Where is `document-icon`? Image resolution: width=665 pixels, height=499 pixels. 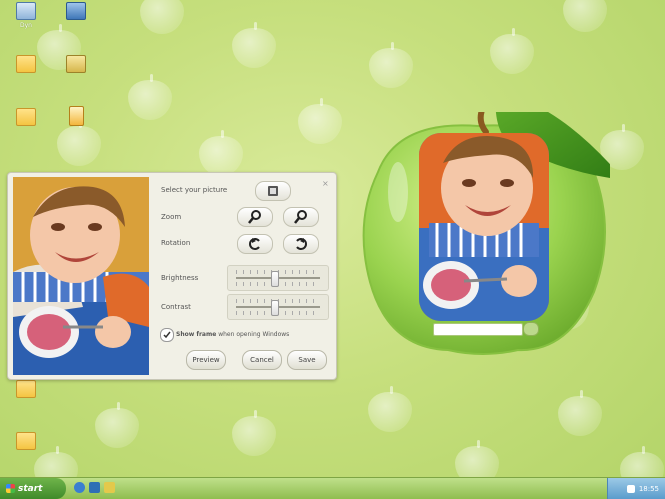 document-icon is located at coordinates (76, 116).